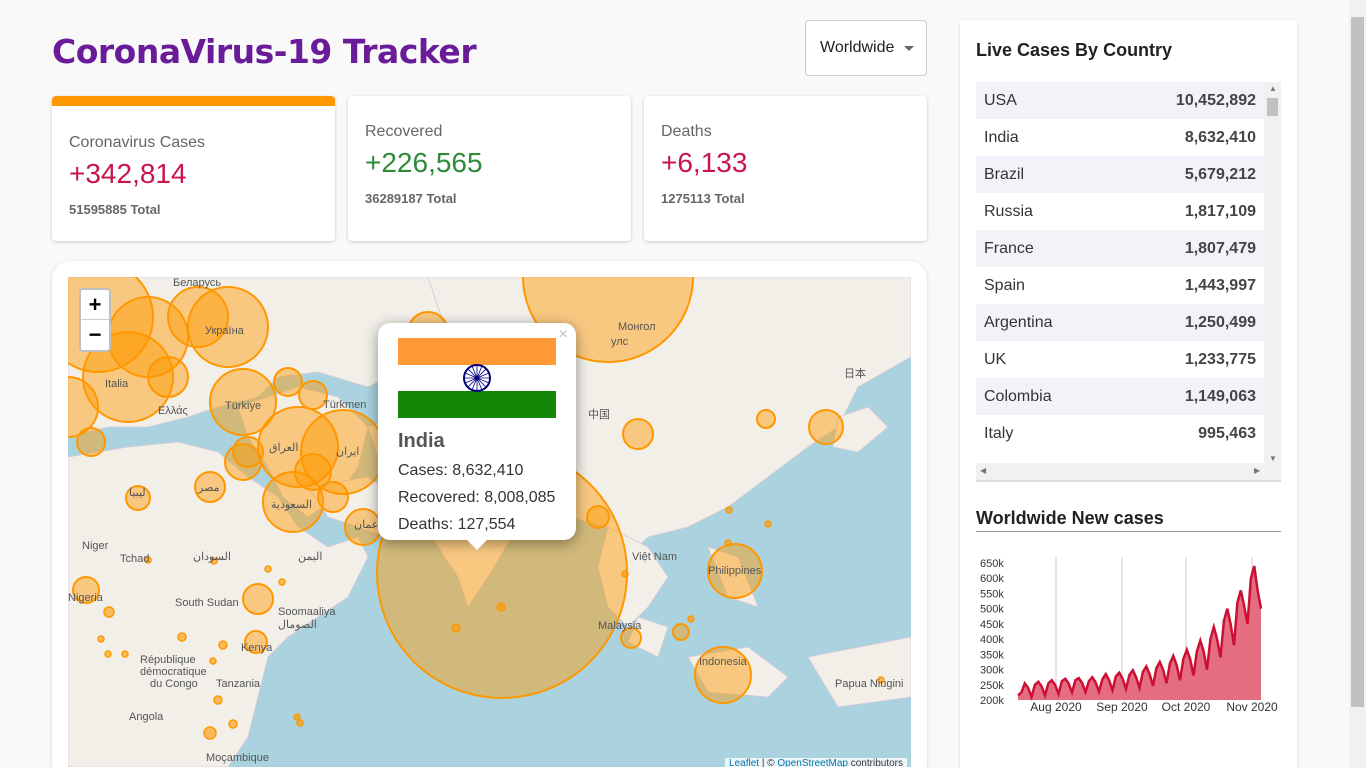 The width and height of the screenshot is (1366, 768). What do you see at coordinates (785, 168) in the screenshot?
I see `deaths-card: Deaths +6,133 1275113 Total` at bounding box center [785, 168].